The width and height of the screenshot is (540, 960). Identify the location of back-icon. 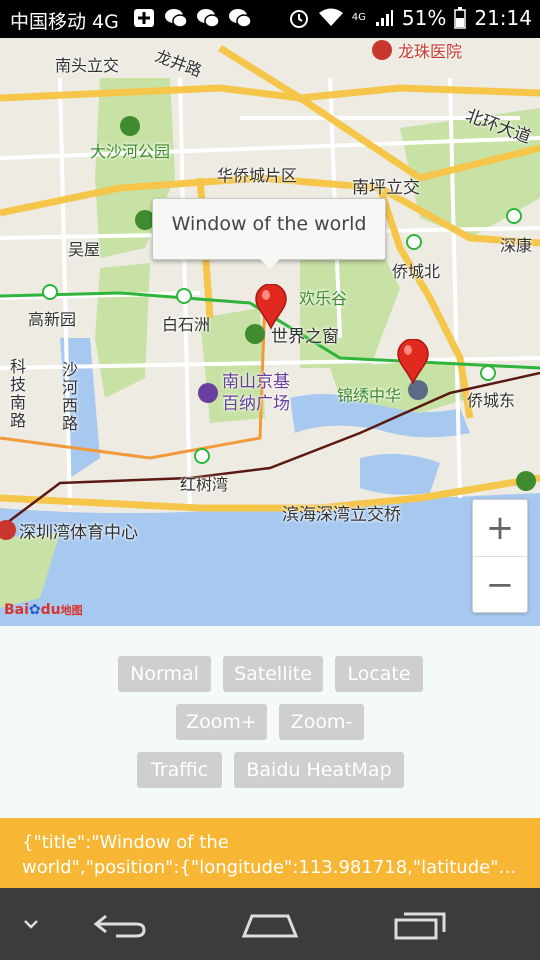
(120, 925).